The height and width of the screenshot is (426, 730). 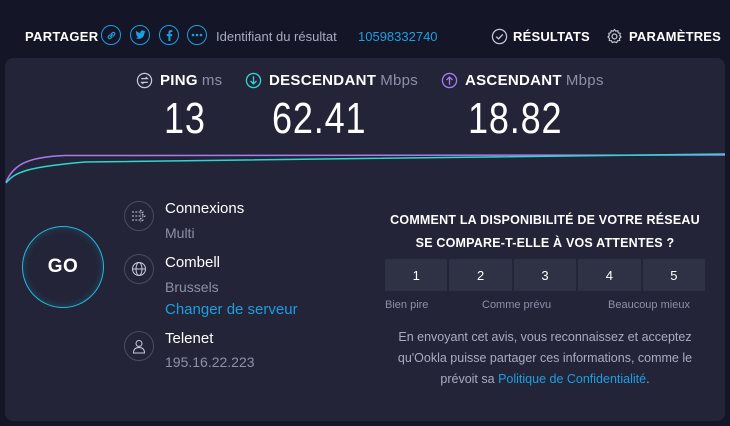 What do you see at coordinates (614, 36) in the screenshot?
I see `gear-icon` at bounding box center [614, 36].